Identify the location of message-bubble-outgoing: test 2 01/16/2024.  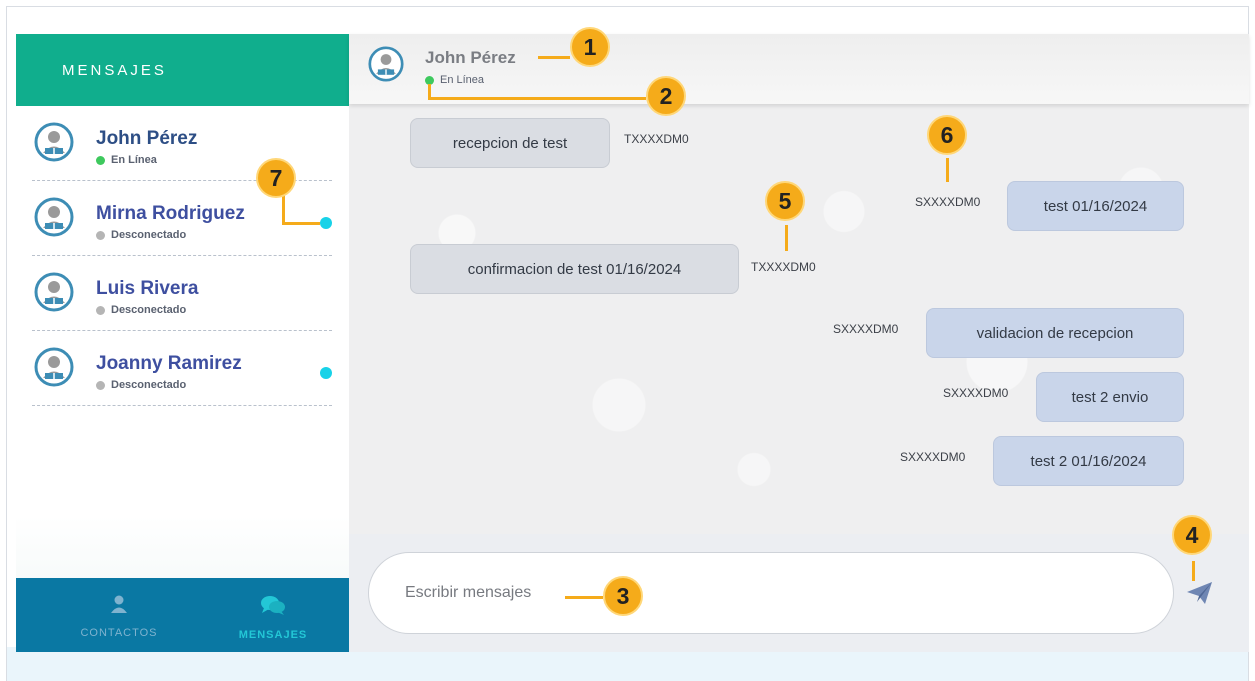
(1088, 461).